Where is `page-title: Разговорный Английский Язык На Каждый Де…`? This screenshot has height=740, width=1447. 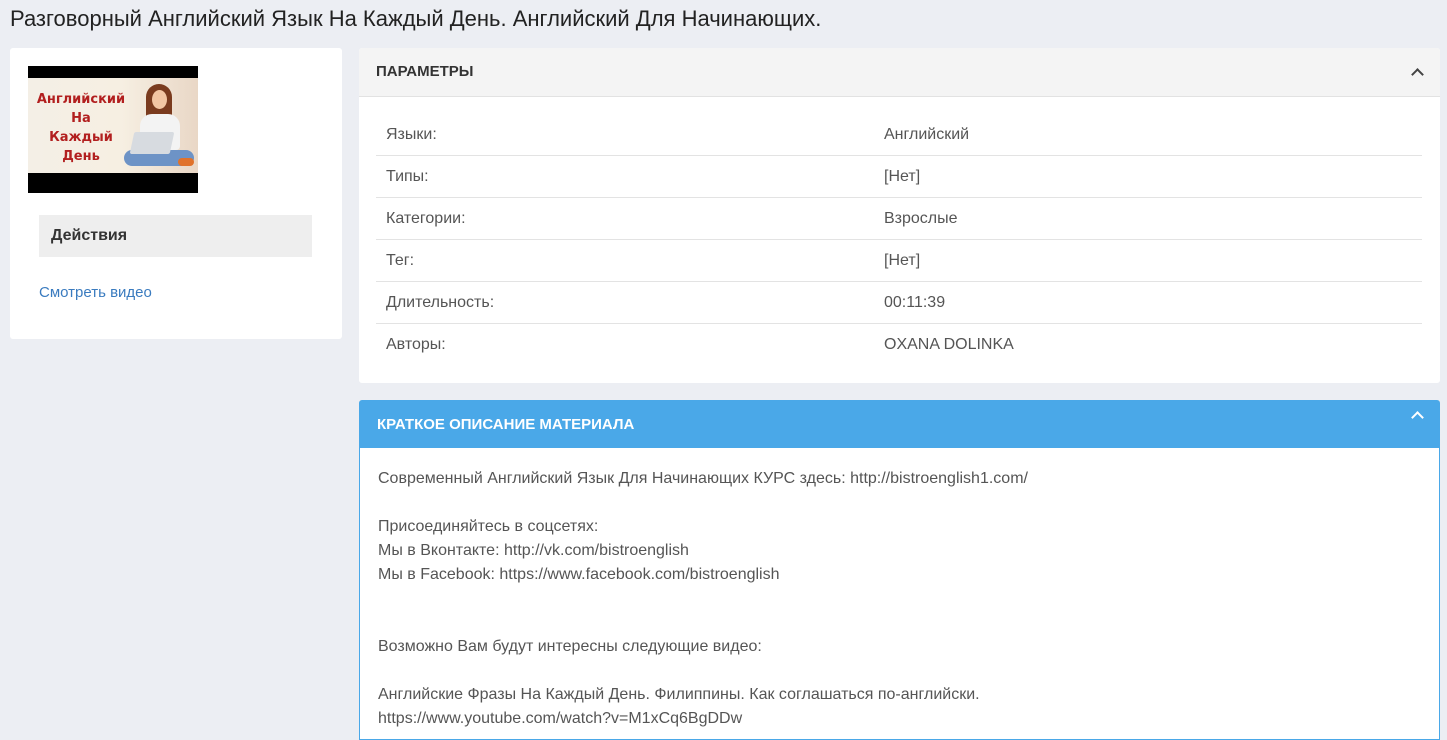 page-title: Разговорный Английский Язык На Каждый Де… is located at coordinates (416, 18).